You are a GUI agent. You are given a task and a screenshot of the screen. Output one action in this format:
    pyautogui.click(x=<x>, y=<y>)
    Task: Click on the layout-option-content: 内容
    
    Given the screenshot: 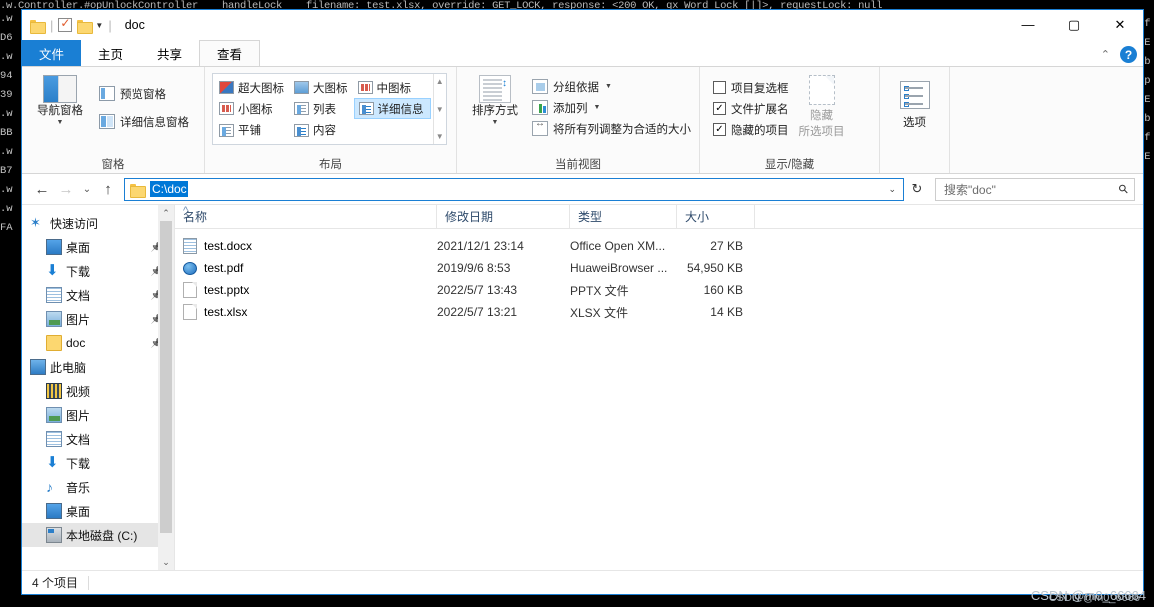 What is the action you would take?
    pyautogui.click(x=322, y=130)
    